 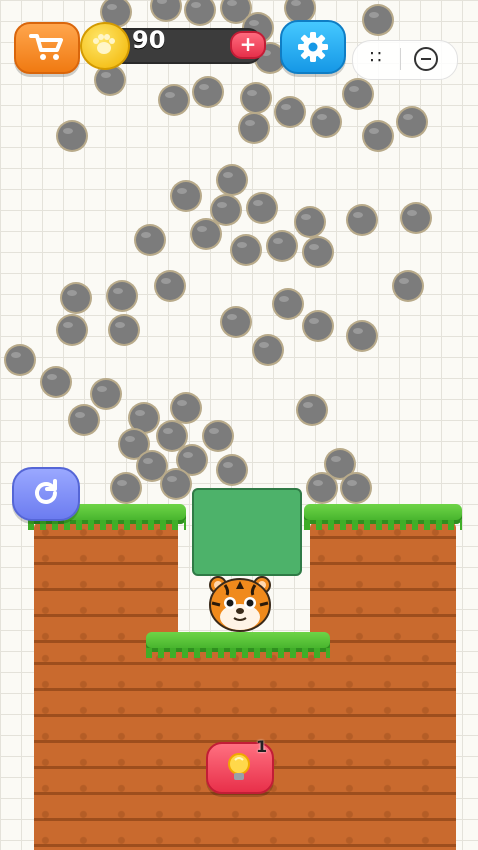 What do you see at coordinates (240, 604) in the screenshot?
I see `tiger-character` at bounding box center [240, 604].